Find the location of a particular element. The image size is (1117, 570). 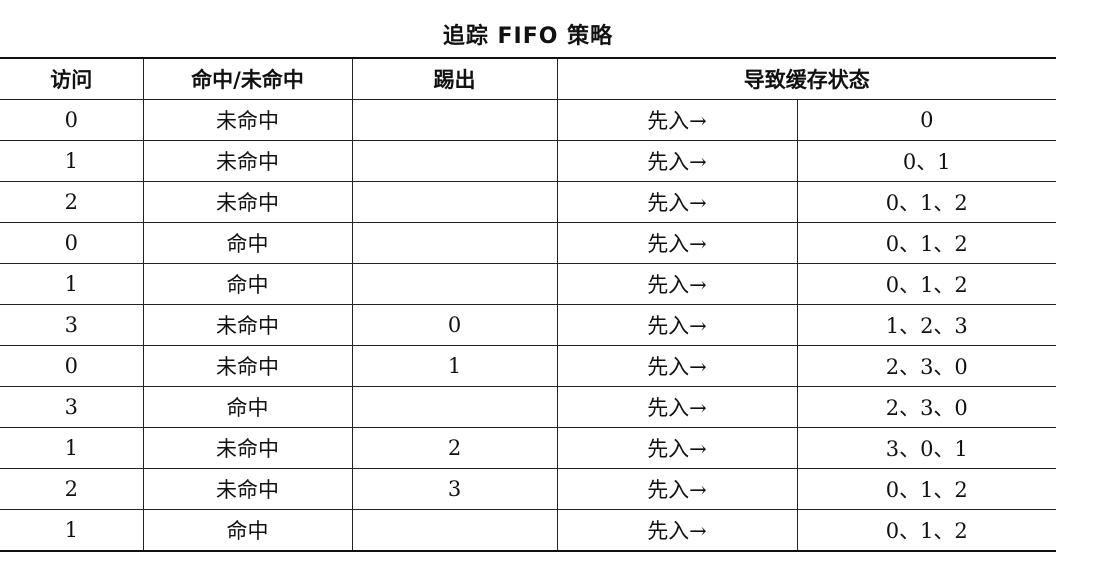

header-access: 访问 is located at coordinates (71, 78).